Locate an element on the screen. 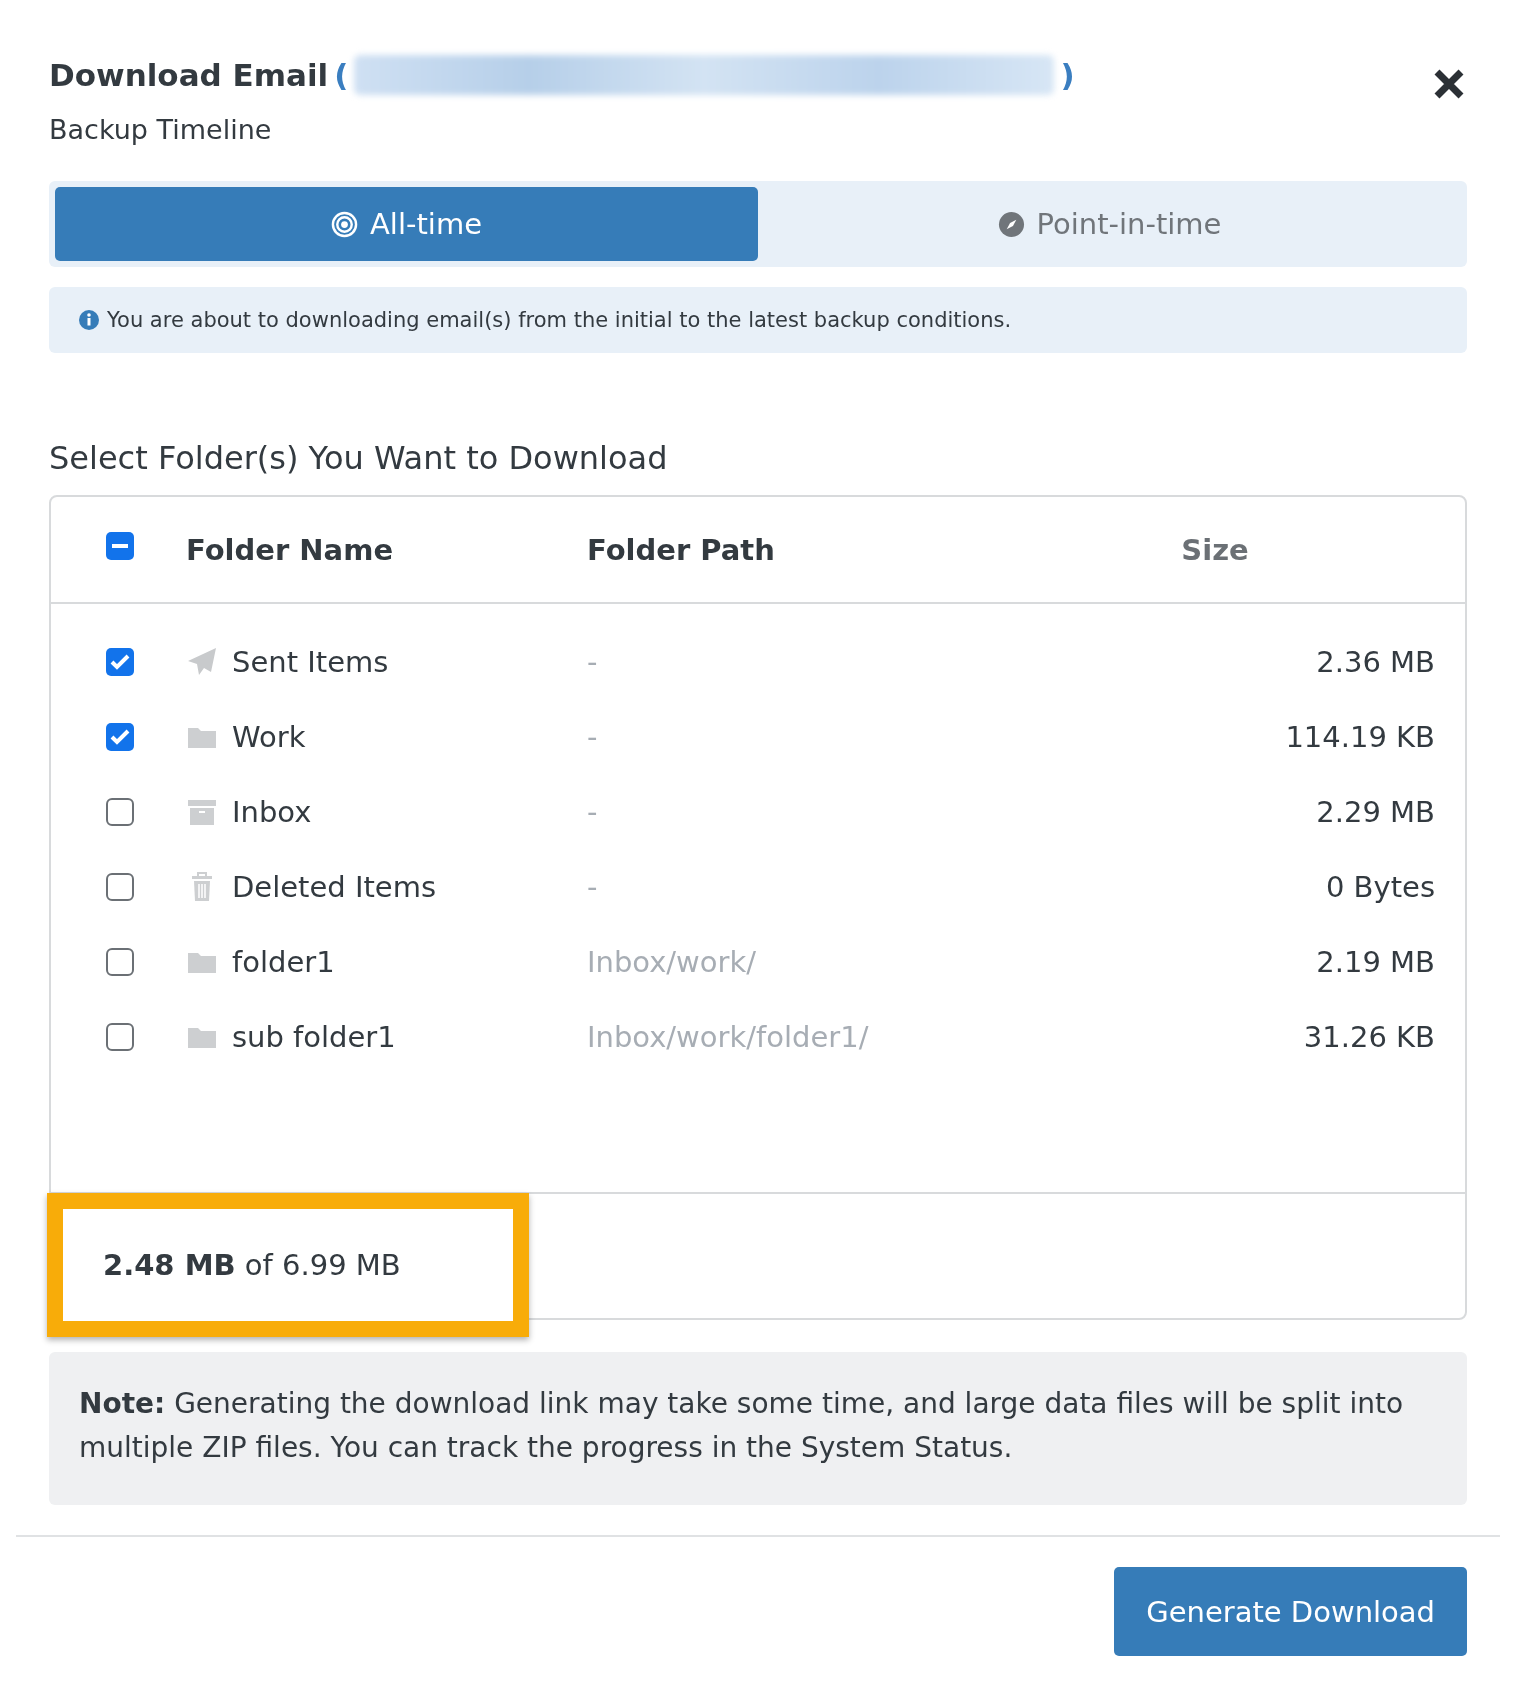 The image size is (1520, 1702). folder-name: folder1 is located at coordinates (283, 961).